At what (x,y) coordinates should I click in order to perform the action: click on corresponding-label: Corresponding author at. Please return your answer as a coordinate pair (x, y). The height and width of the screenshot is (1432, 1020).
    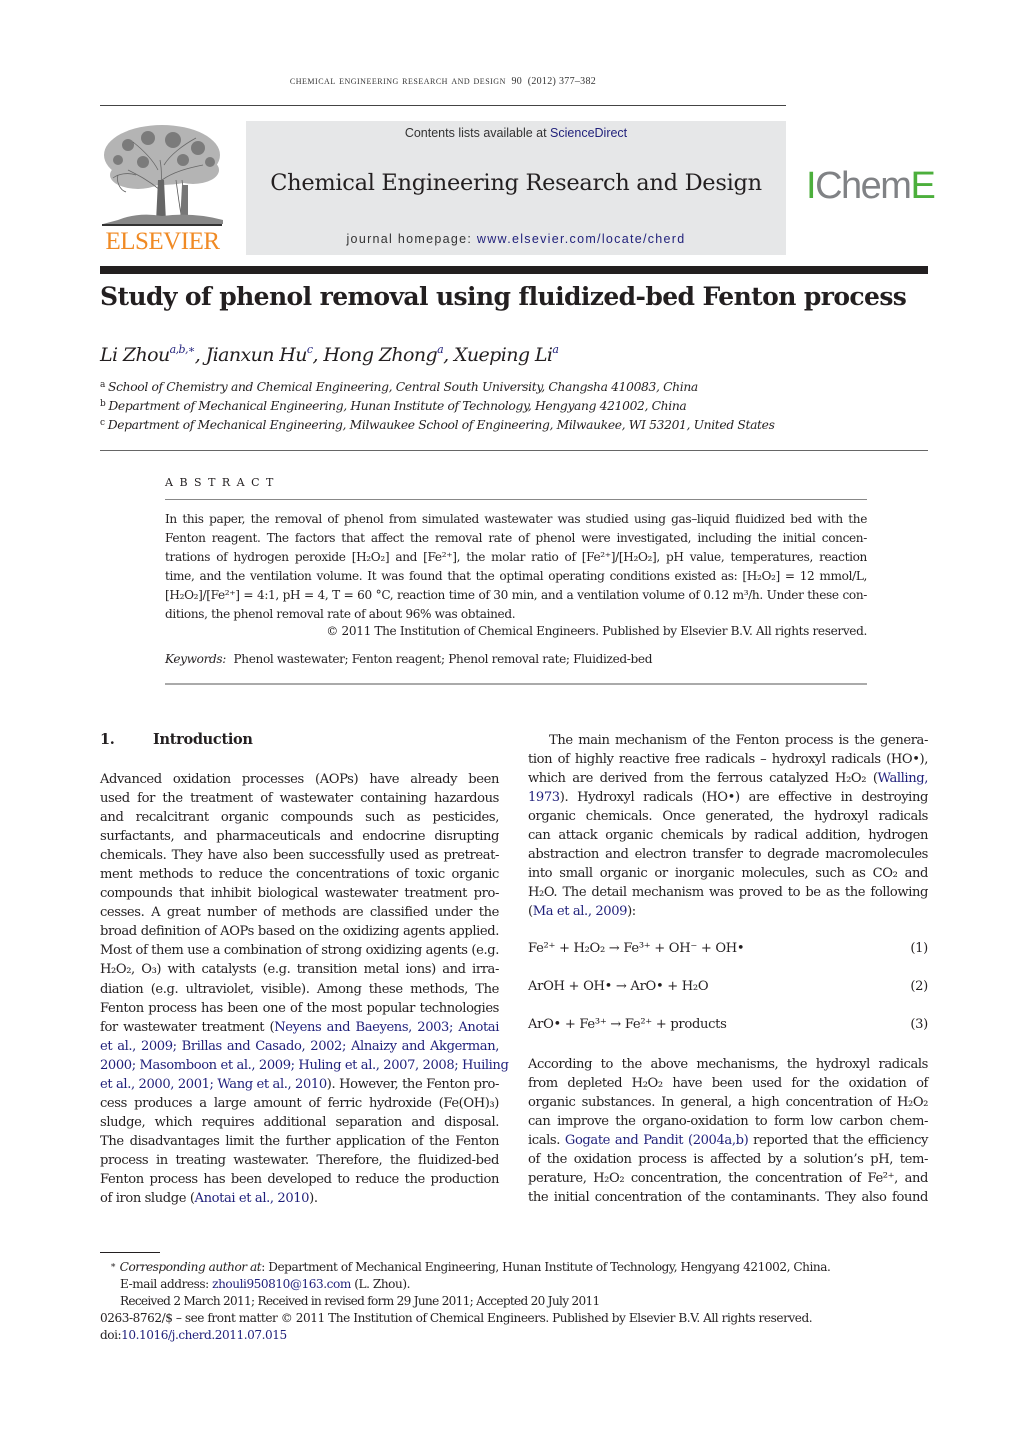
    Looking at the image, I should click on (190, 1267).